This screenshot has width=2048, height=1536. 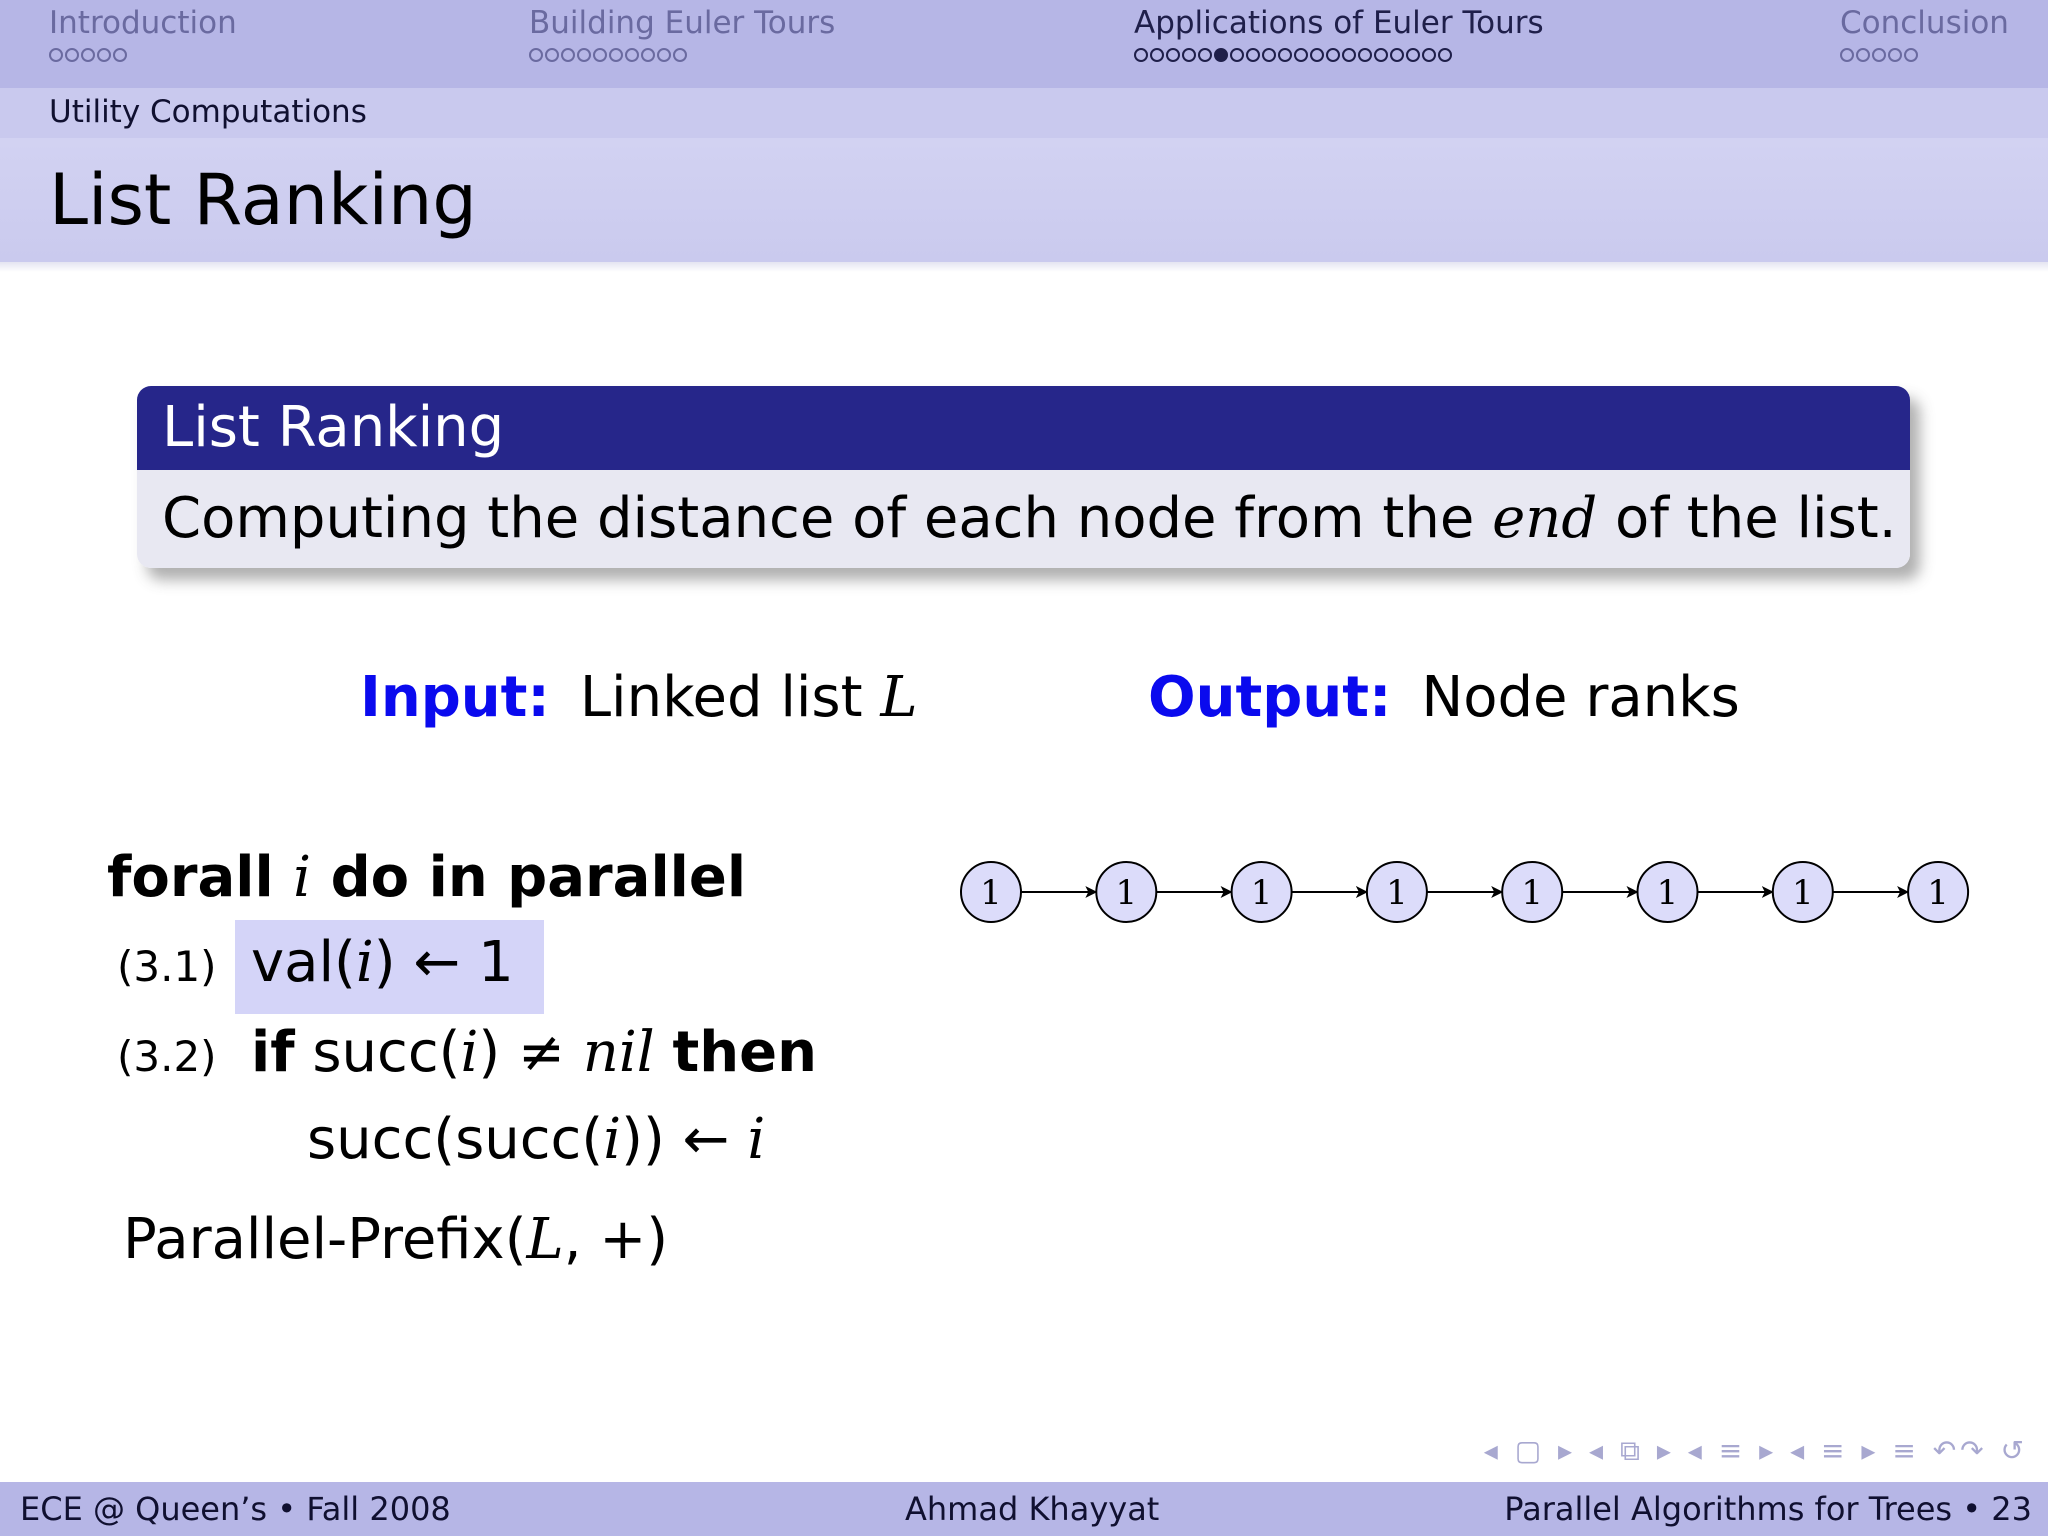 I want to click on step-number: (3.1), so click(x=167, y=966).